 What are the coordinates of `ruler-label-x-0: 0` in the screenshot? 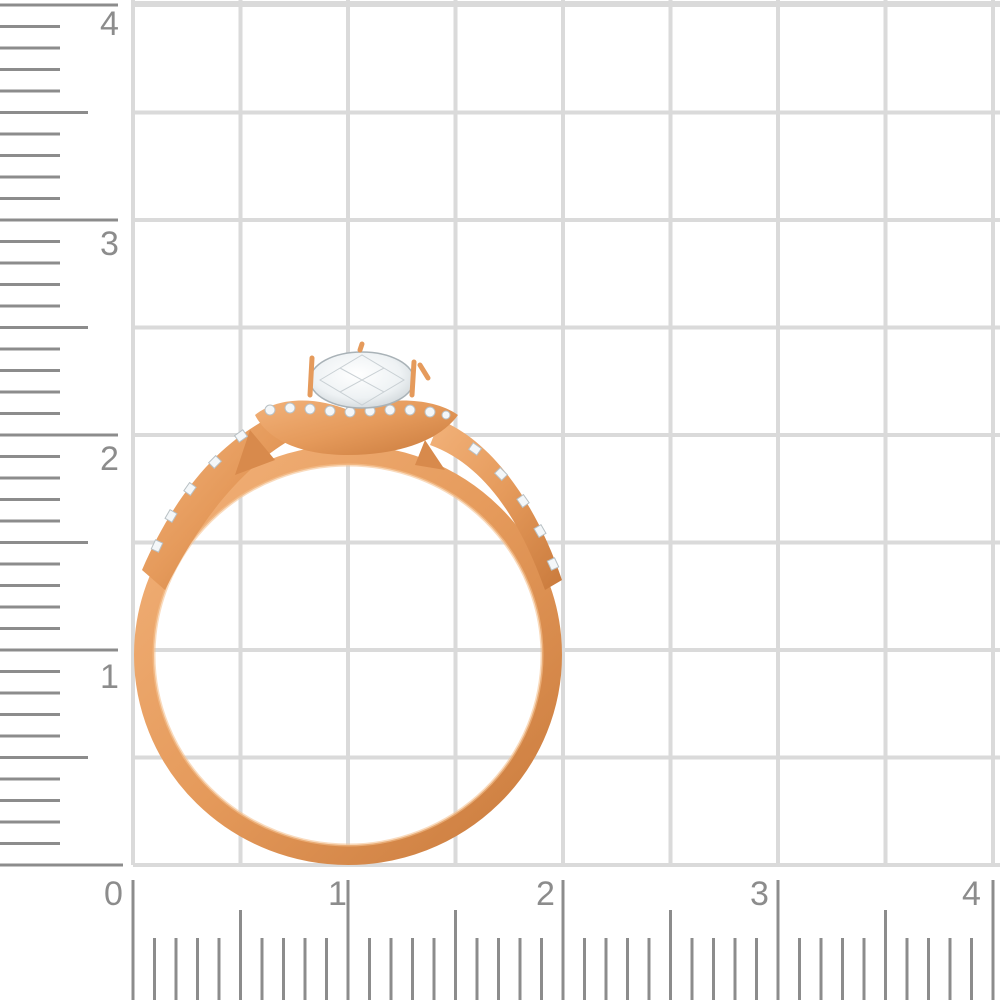 It's located at (113, 894).